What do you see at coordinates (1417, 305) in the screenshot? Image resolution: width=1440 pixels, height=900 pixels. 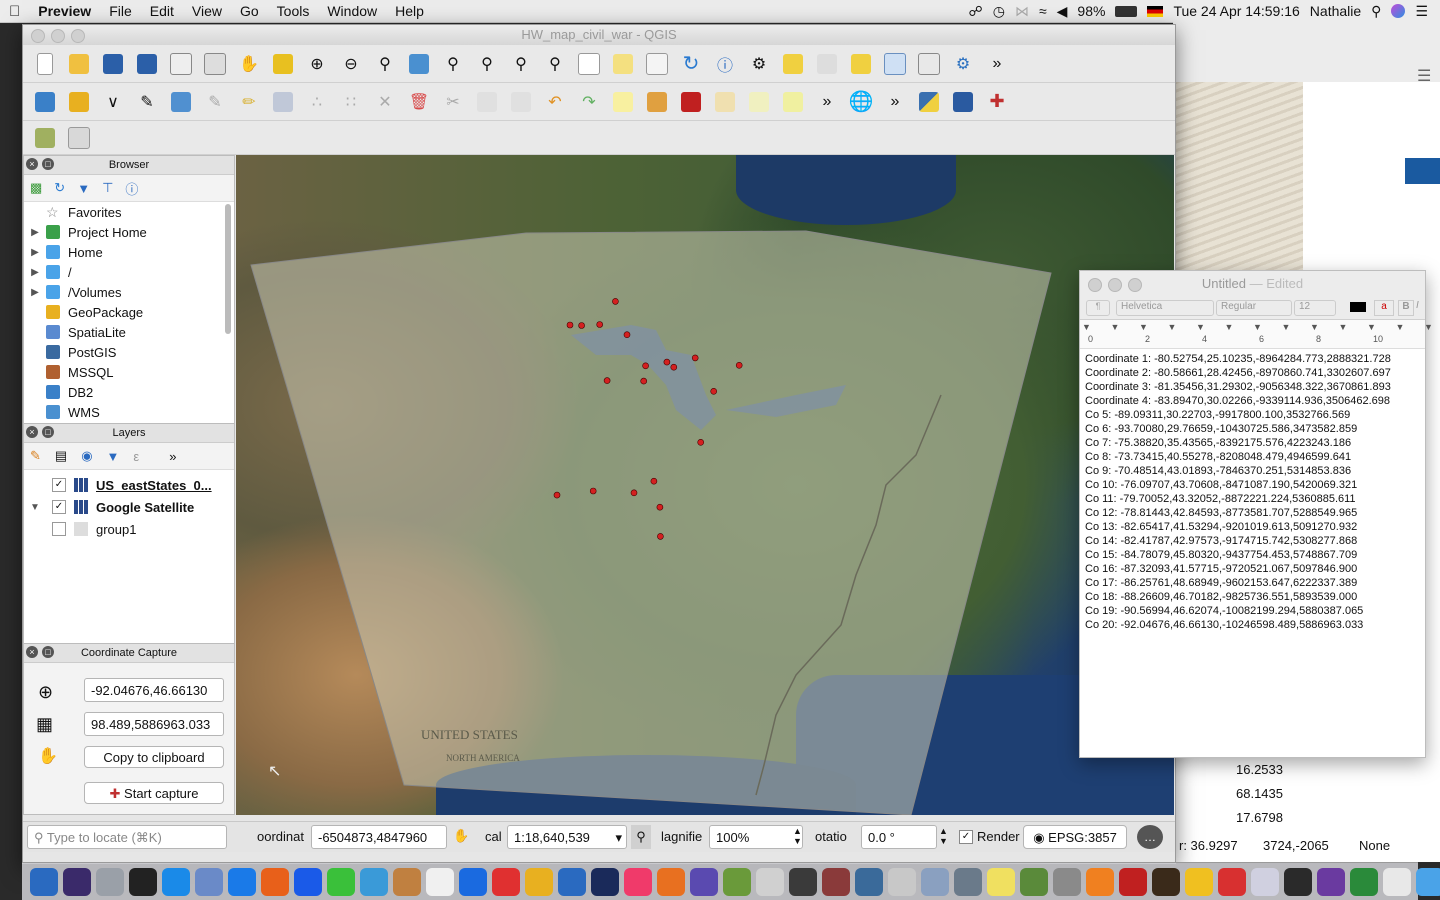 I see `italic-icon: I` at bounding box center [1417, 305].